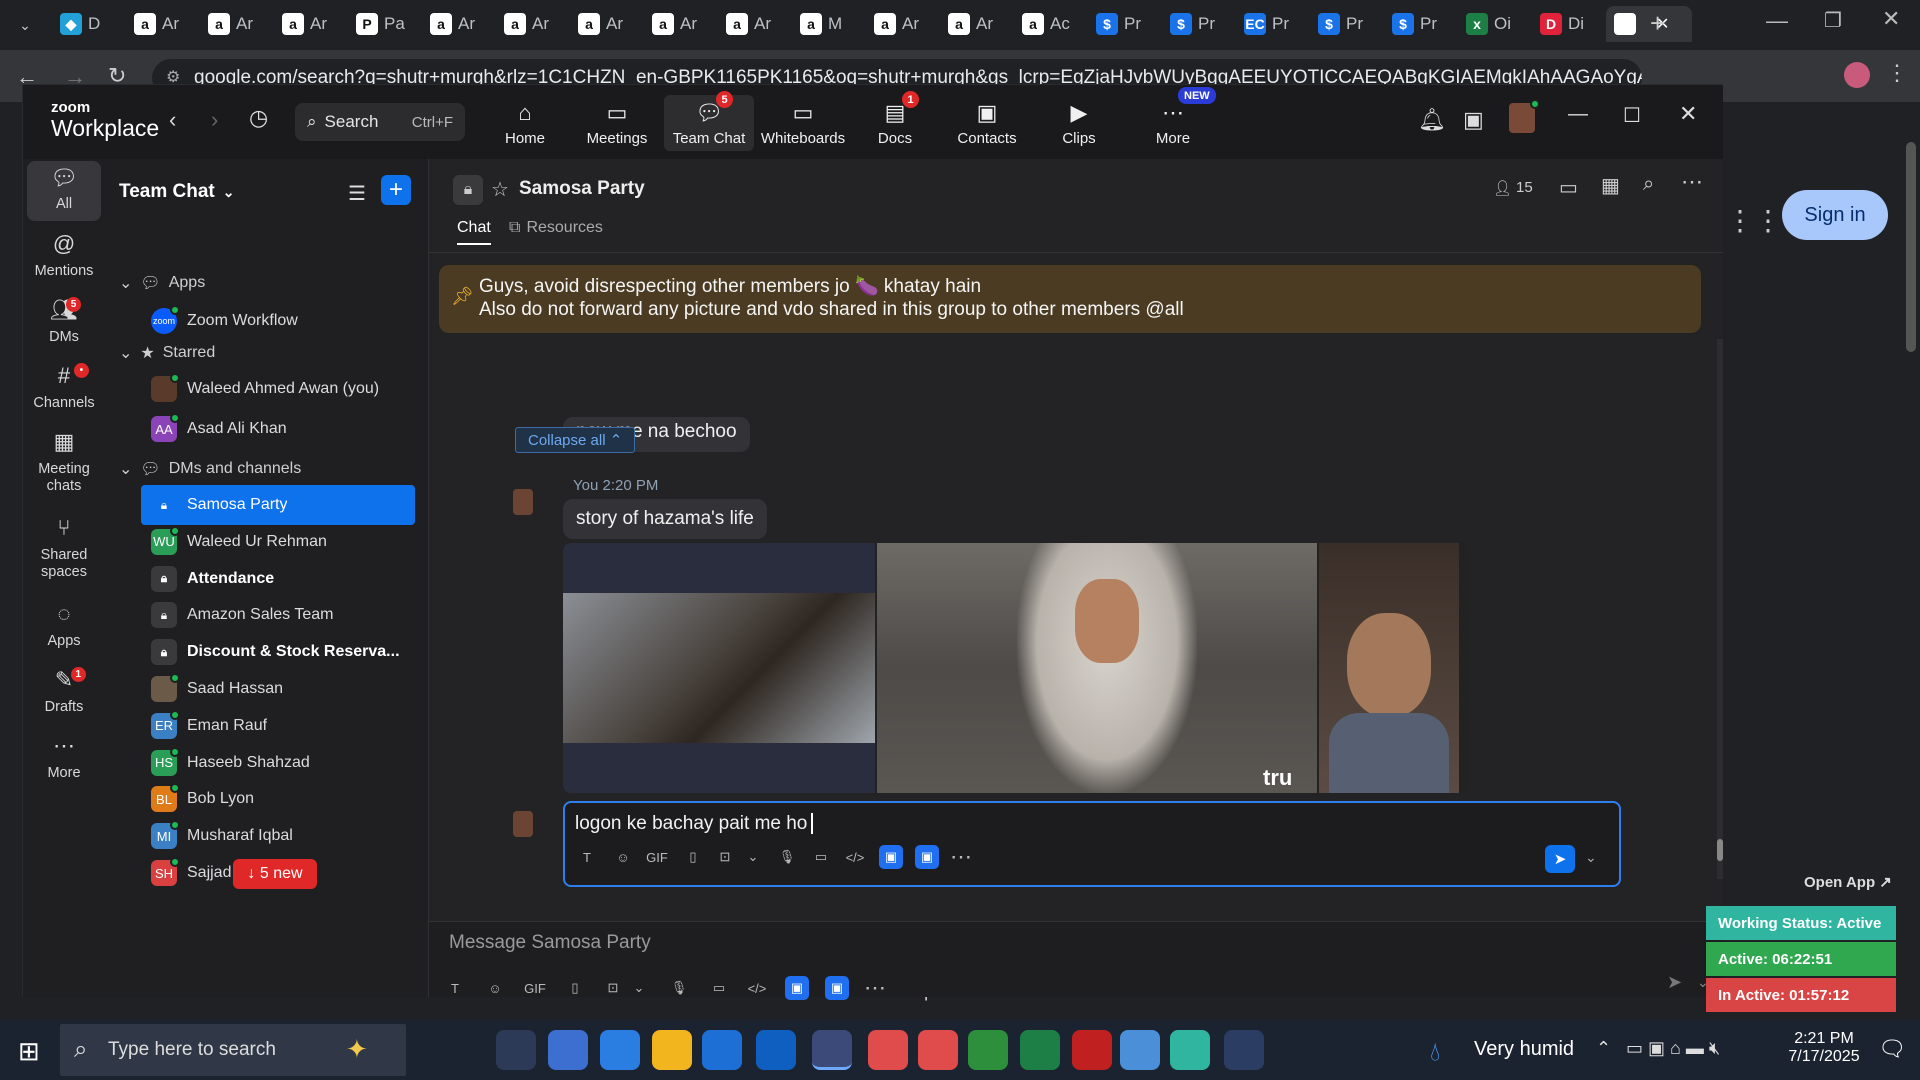  What do you see at coordinates (278, 689) in the screenshot?
I see `channel-item: Saad Hassan` at bounding box center [278, 689].